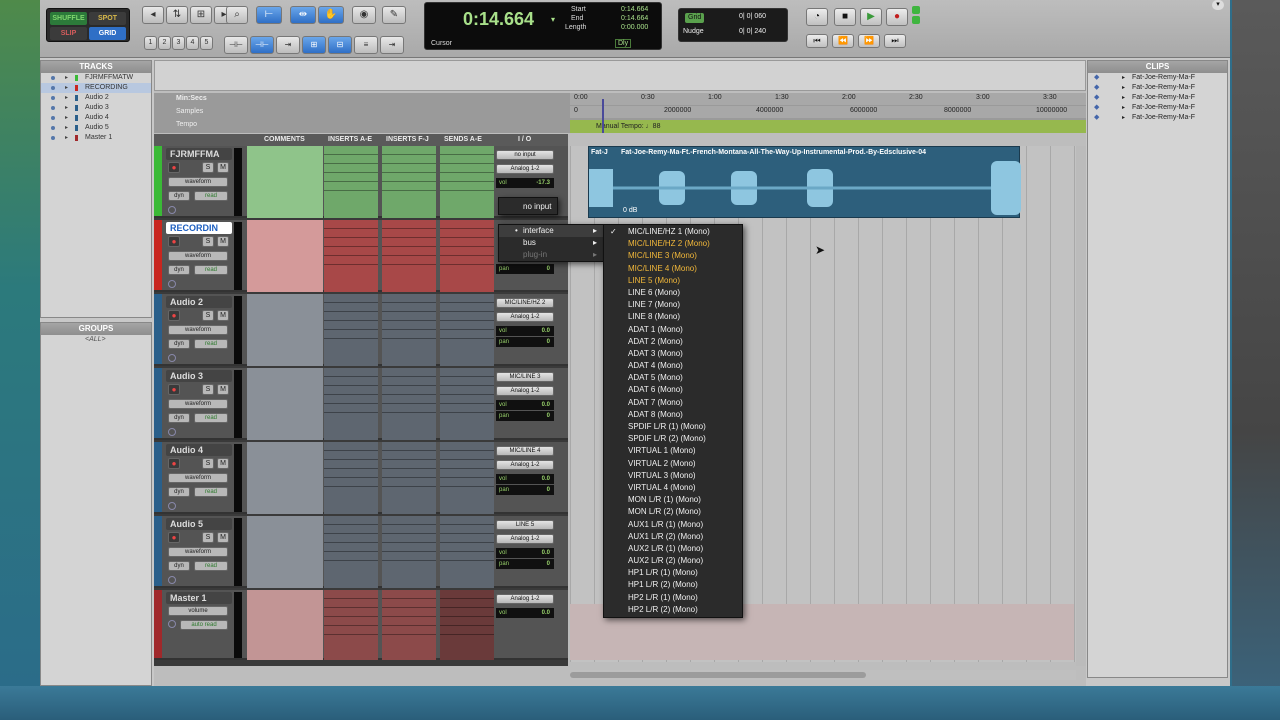 The image size is (1280, 720). What do you see at coordinates (525, 342) in the screenshot?
I see `pan-control: pan 0` at bounding box center [525, 342].